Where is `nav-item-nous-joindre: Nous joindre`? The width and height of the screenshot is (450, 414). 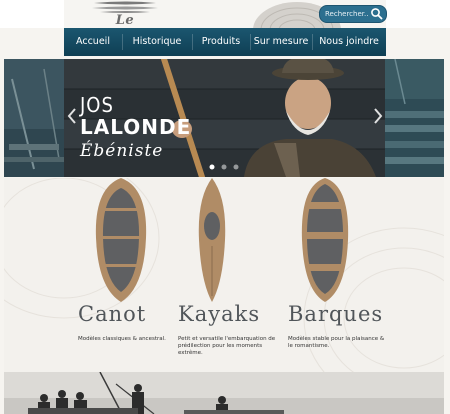 nav-item-nous-joindre: Nous joindre is located at coordinates (349, 42).